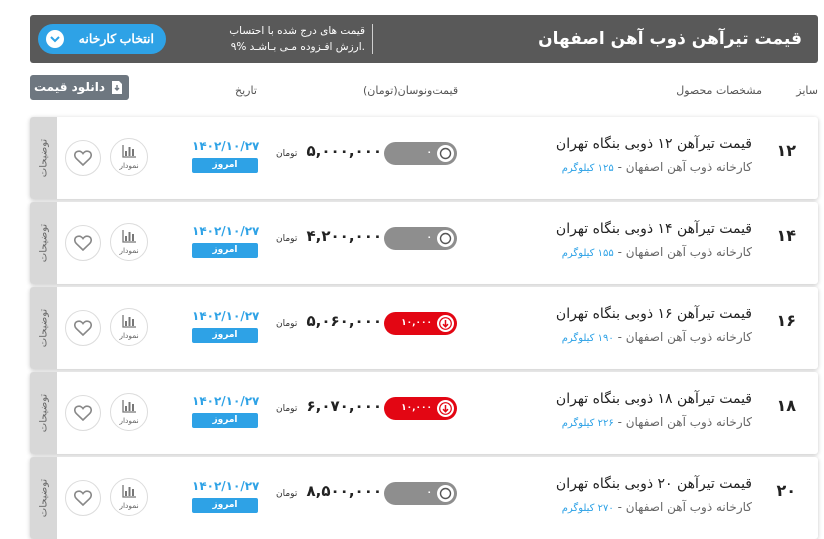 The image size is (824, 539). Describe the element at coordinates (807, 90) in the screenshot. I see `column-header-size: سایز` at that location.